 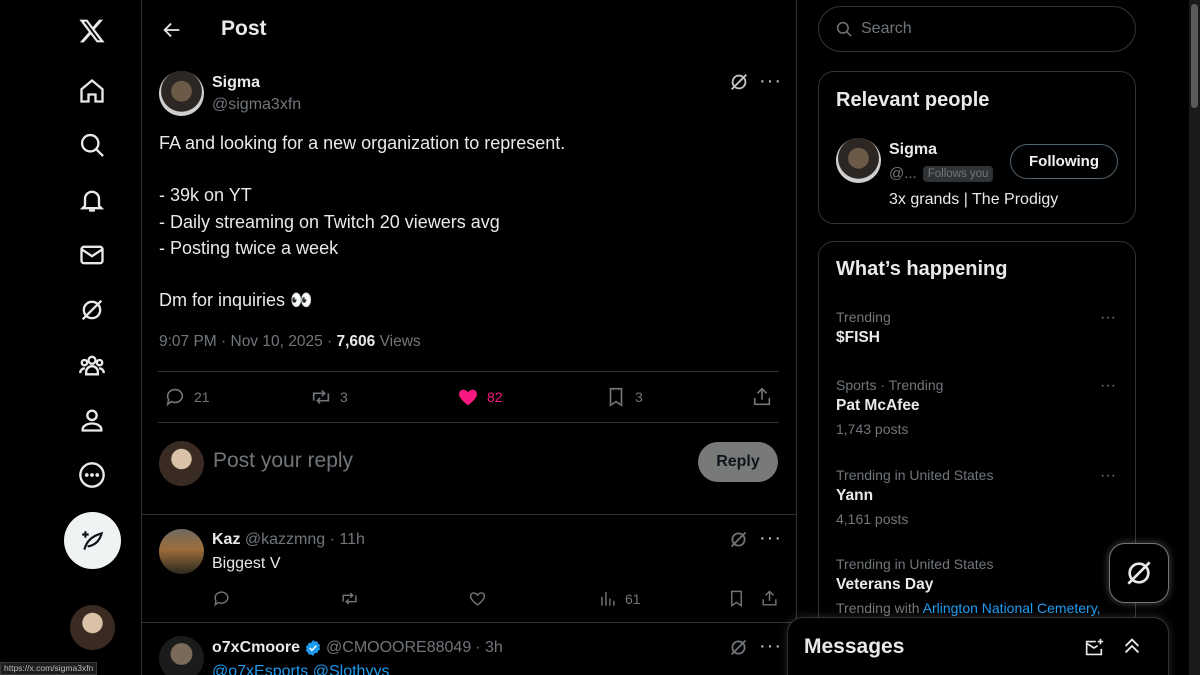 I want to click on mail-icon, so click(x=92, y=255).